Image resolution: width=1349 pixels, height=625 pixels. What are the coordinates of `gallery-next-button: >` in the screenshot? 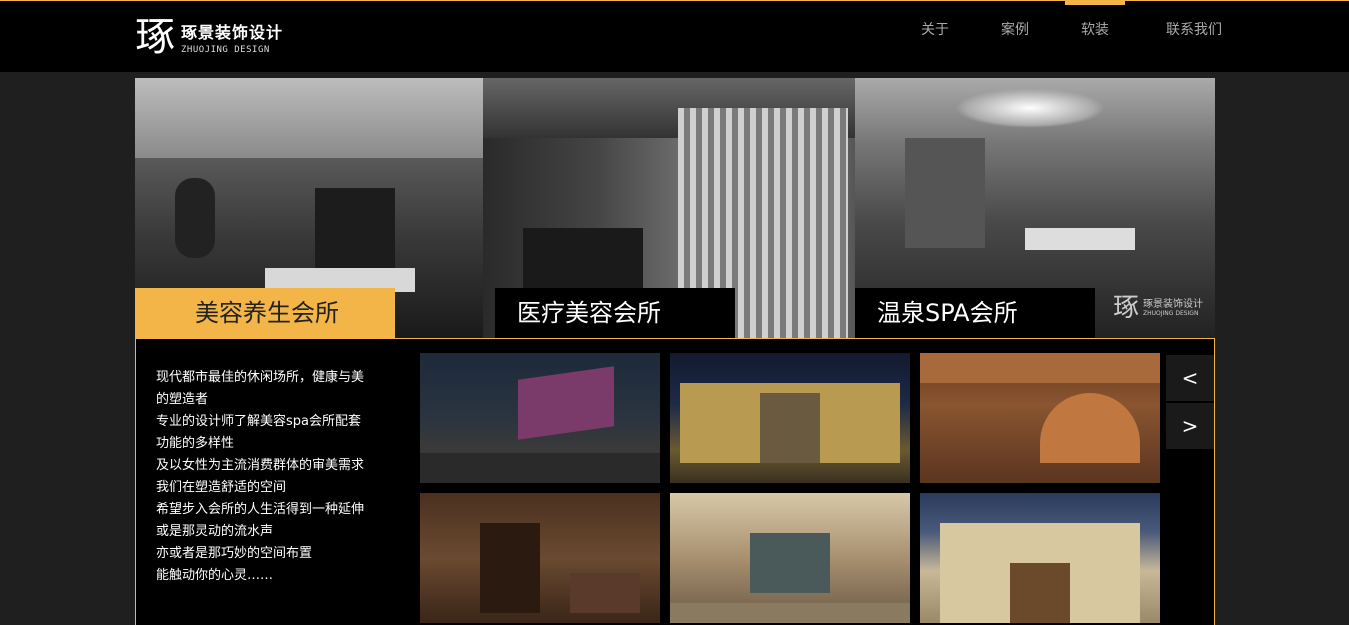 It's located at (1190, 426).